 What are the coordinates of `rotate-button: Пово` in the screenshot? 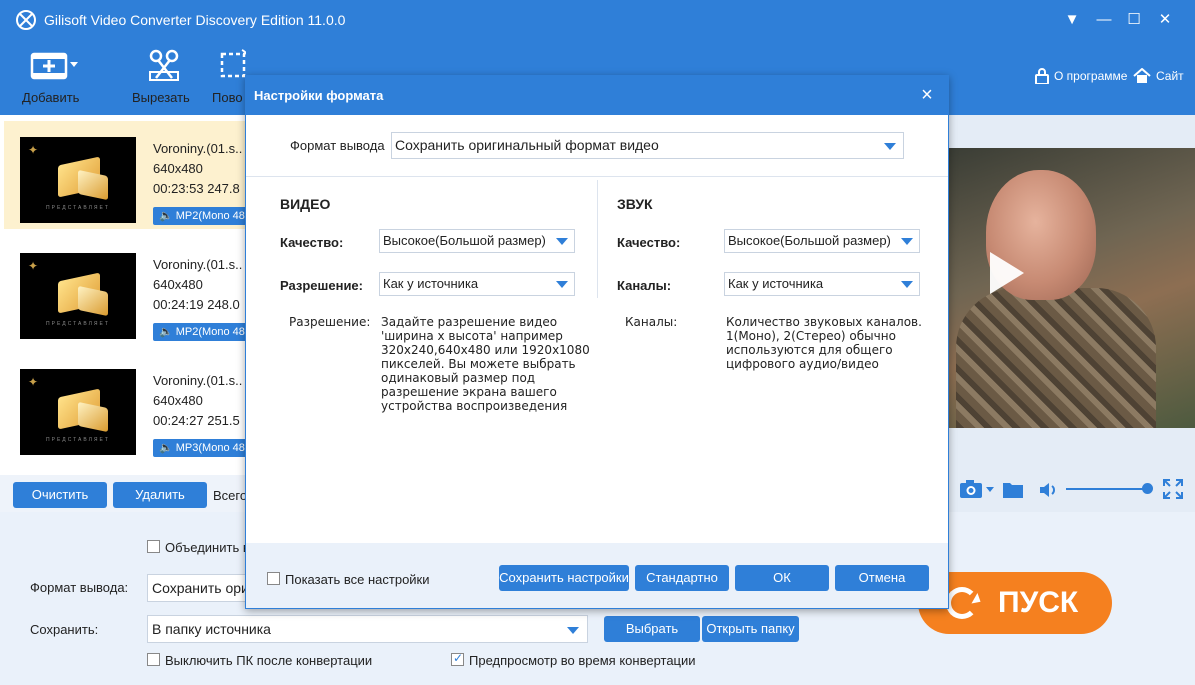 It's located at (229, 78).